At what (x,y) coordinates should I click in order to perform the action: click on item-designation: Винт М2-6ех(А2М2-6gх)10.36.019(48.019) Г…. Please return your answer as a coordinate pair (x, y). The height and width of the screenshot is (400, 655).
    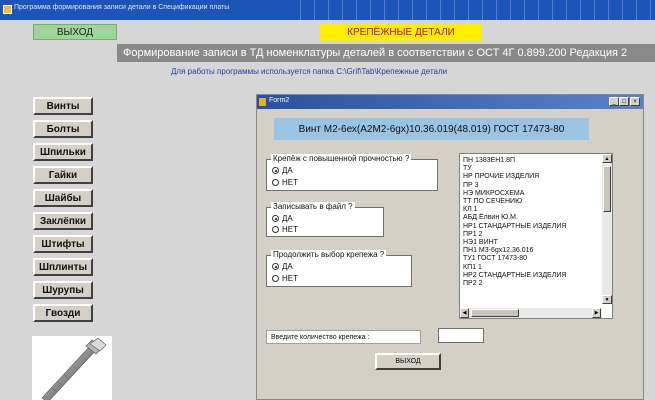
    Looking at the image, I should click on (431, 129).